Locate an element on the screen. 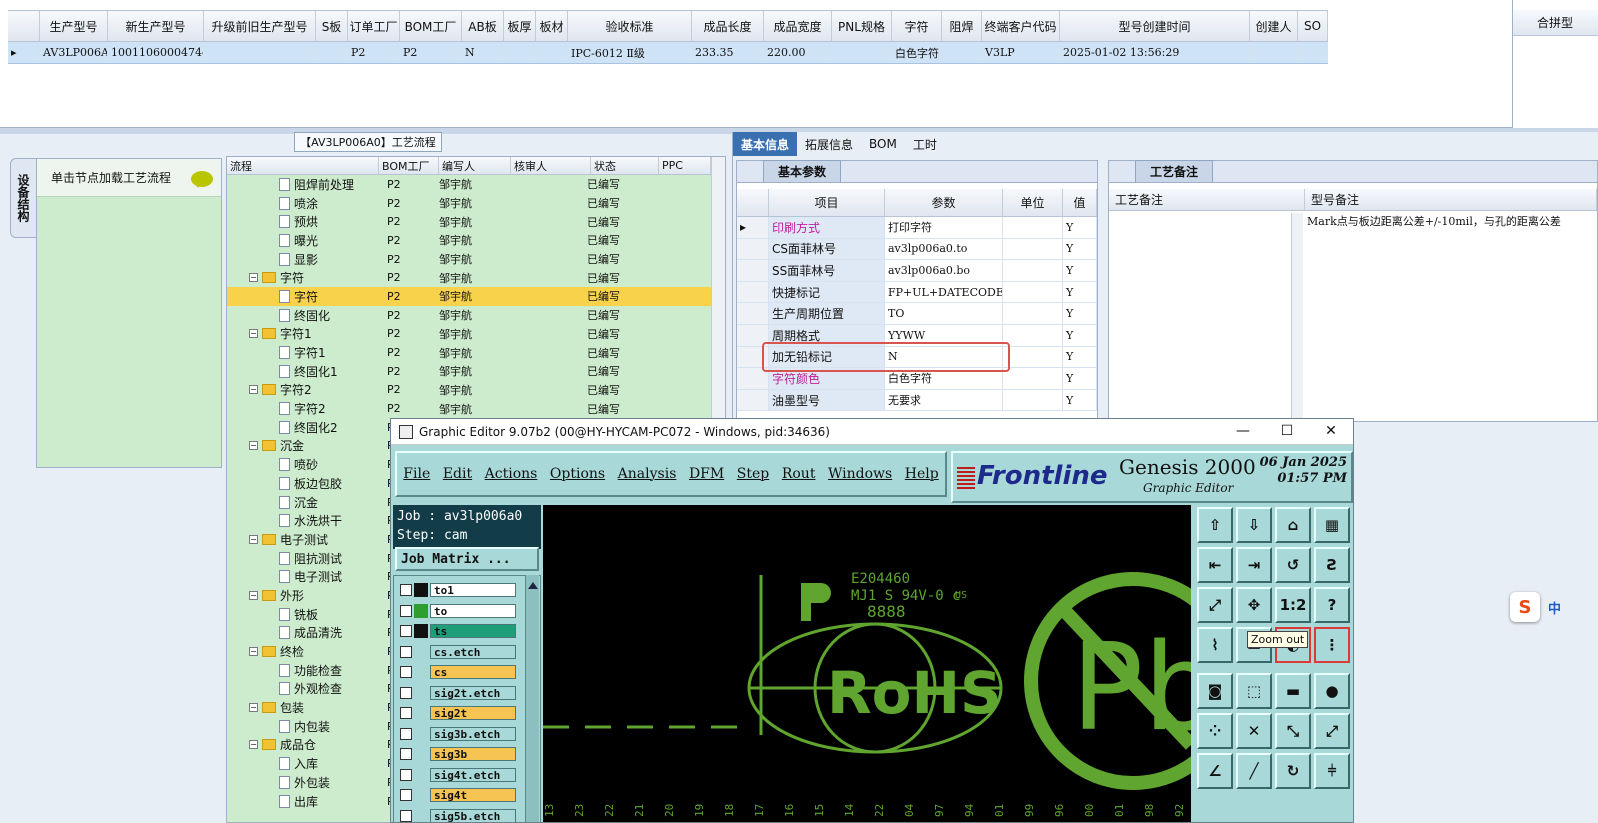 The width and height of the screenshot is (1598, 823). flow-node: − 字符1 is located at coordinates (280, 333).